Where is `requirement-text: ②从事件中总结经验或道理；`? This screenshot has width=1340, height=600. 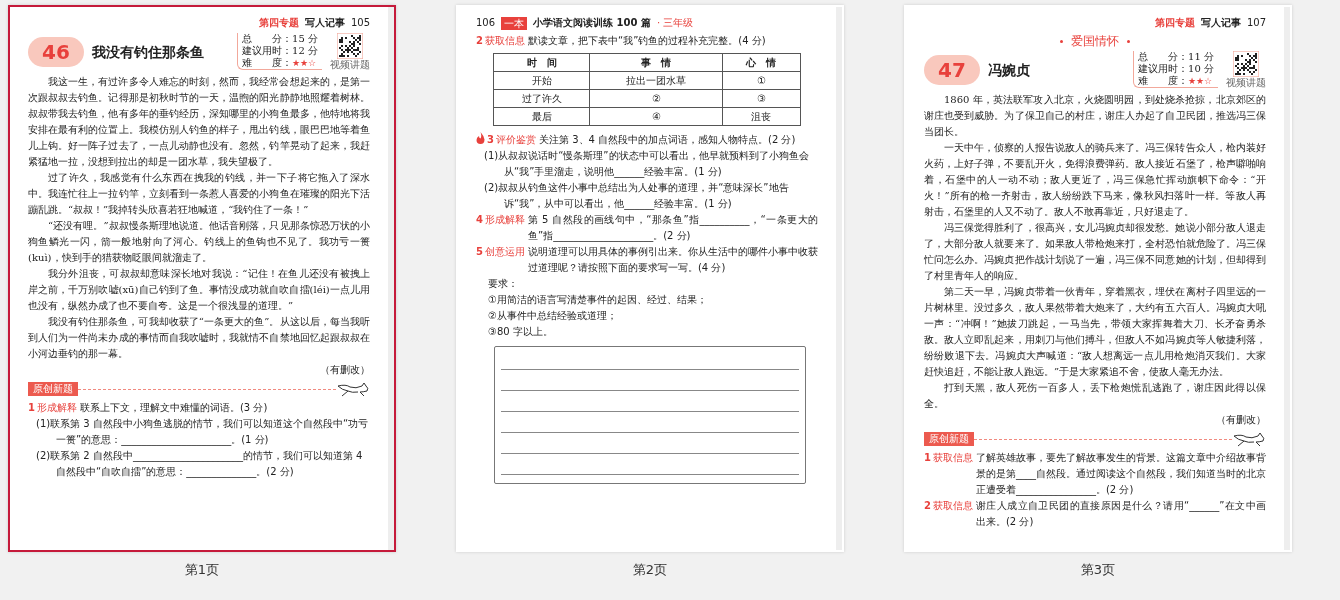
requirement-text: ②从事件中总结经验或道理； is located at coordinates (553, 316).